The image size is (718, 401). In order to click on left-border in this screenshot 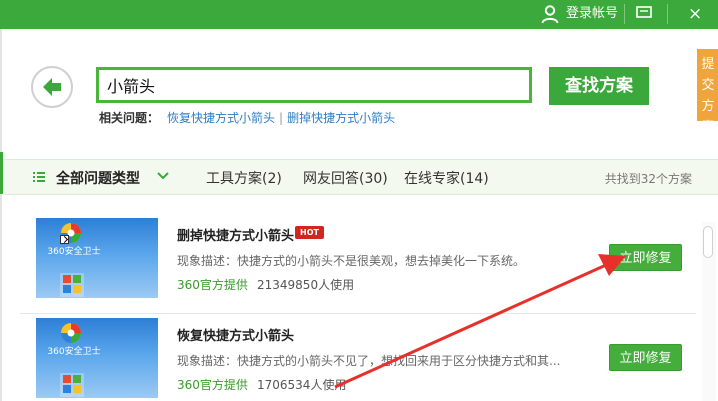, I will do `click(1, 215)`.